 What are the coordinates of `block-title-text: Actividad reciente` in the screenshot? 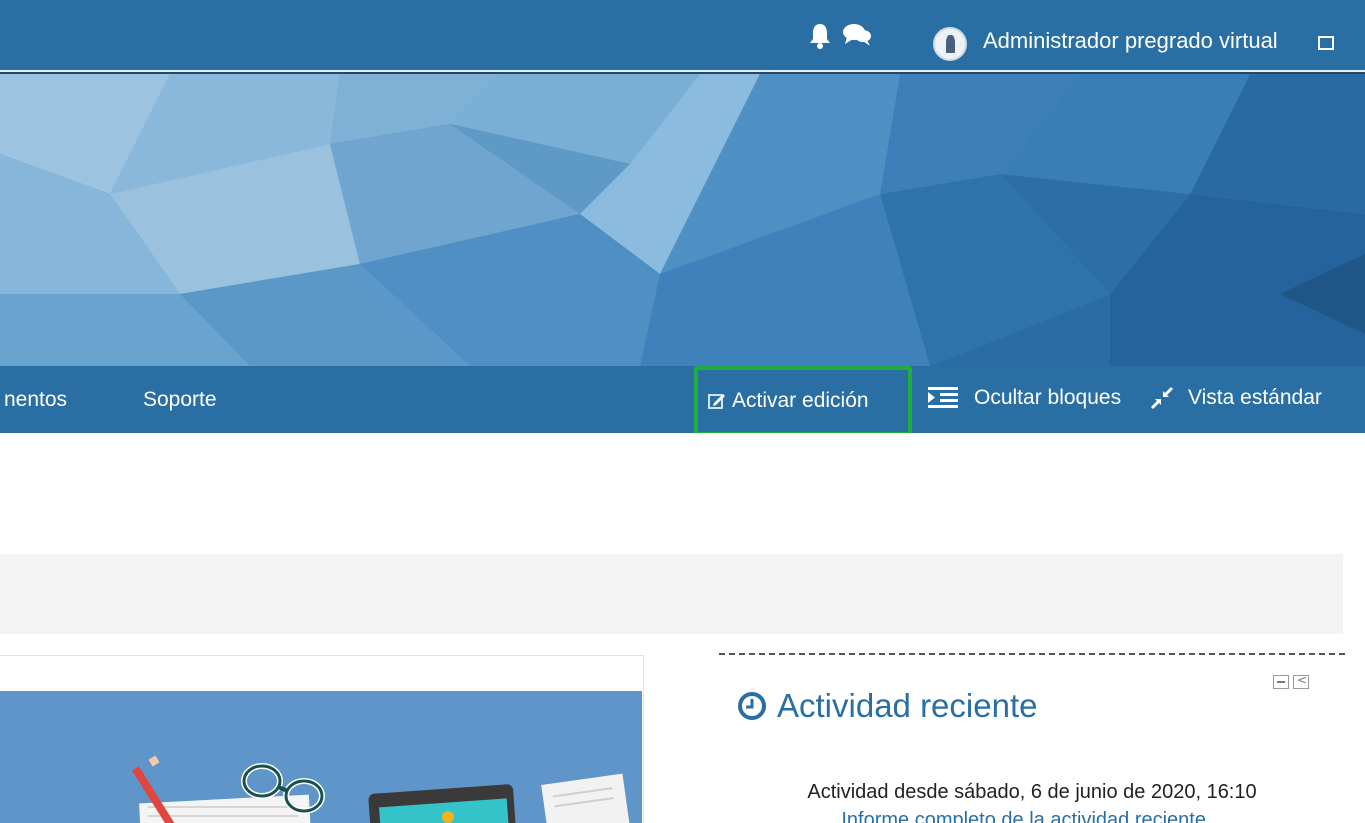 It's located at (907, 705).